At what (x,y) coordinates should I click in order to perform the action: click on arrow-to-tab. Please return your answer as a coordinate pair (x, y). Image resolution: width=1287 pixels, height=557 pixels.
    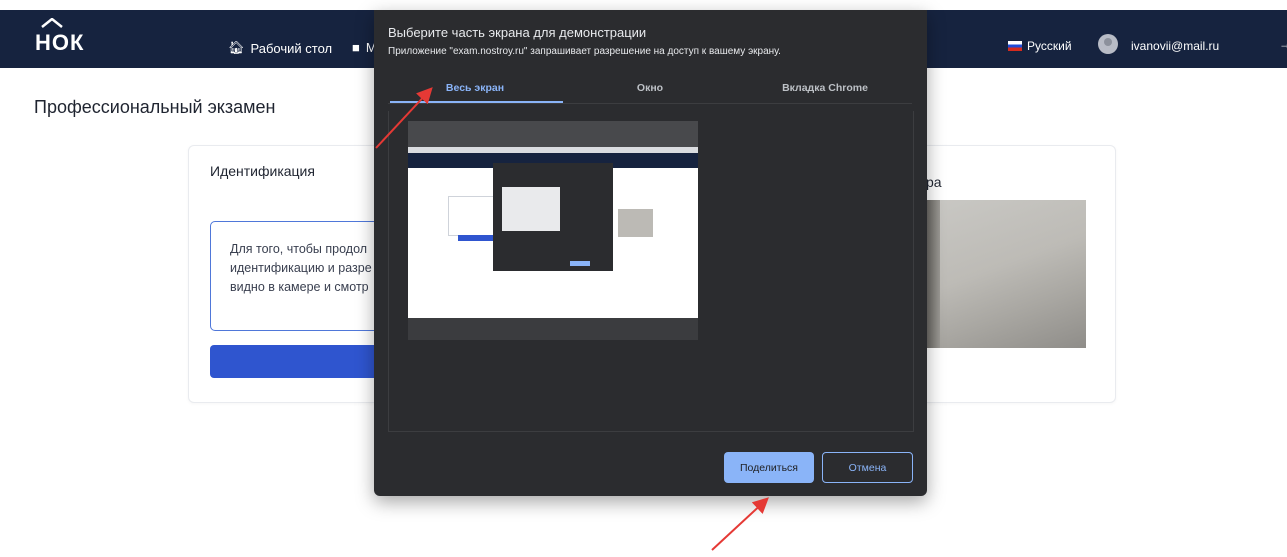
    Looking at the image, I should click on (404, 118).